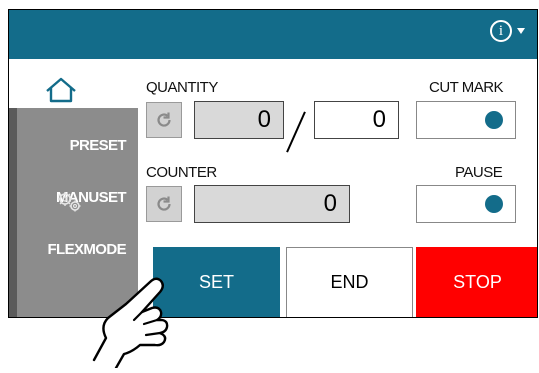 The image size is (539, 373). Describe the element at coordinates (239, 120) in the screenshot. I see `quantity-current-field: 0` at that location.